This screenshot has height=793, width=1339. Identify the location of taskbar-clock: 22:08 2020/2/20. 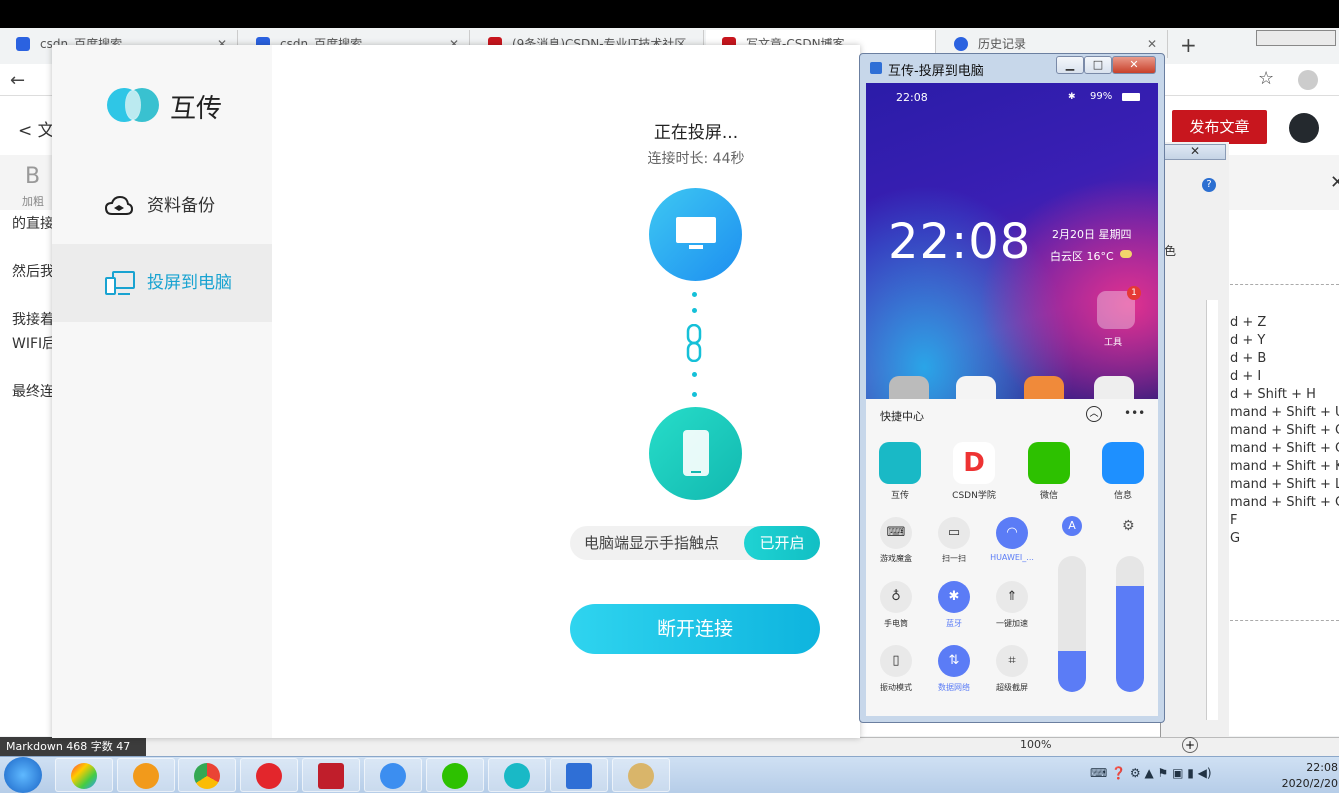
(1307, 776).